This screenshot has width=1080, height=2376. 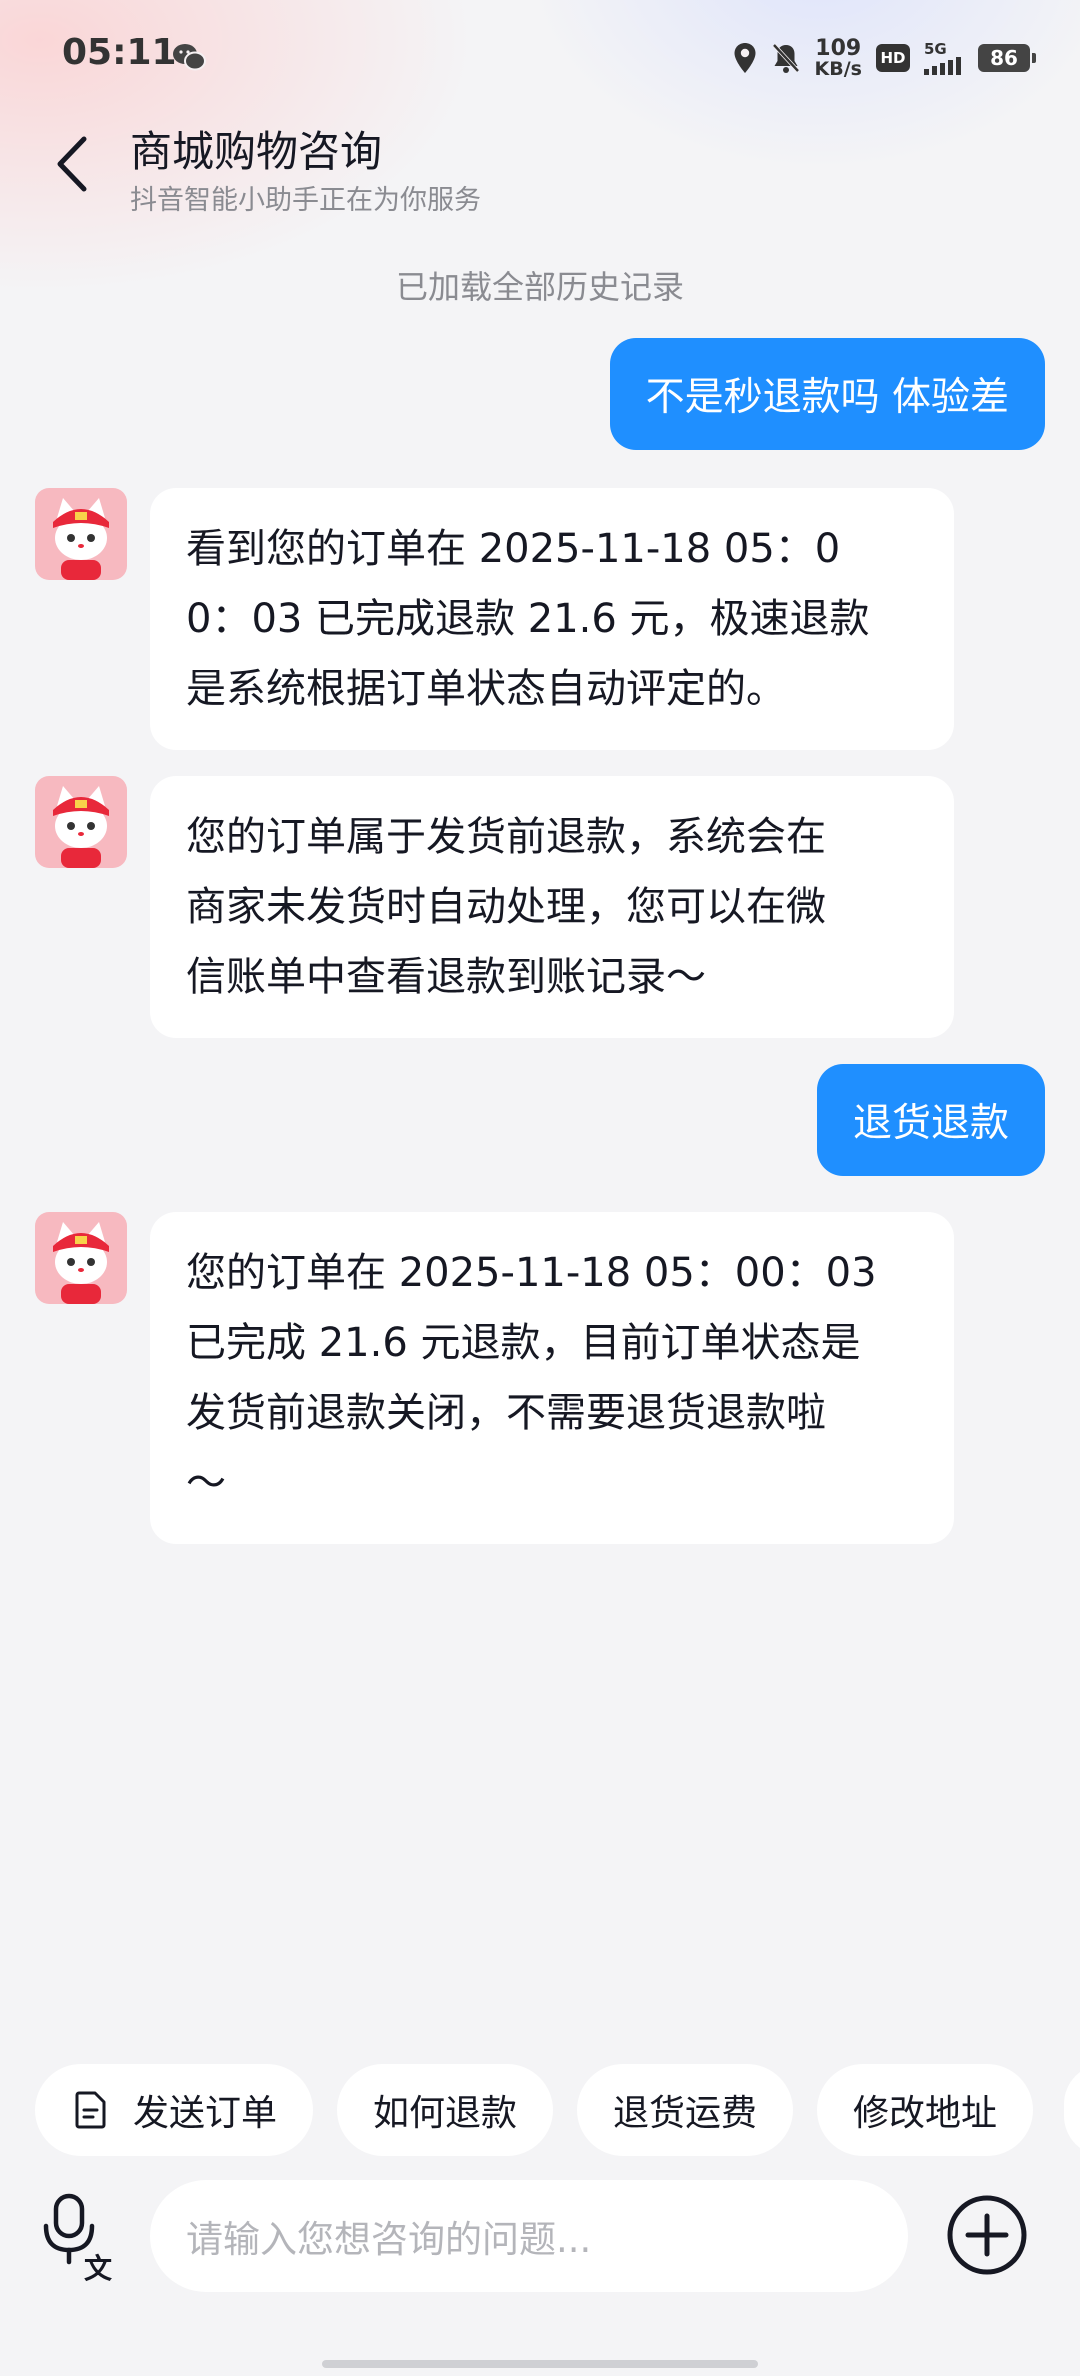 I want to click on next-chip-partial, so click(x=1072, y=2110).